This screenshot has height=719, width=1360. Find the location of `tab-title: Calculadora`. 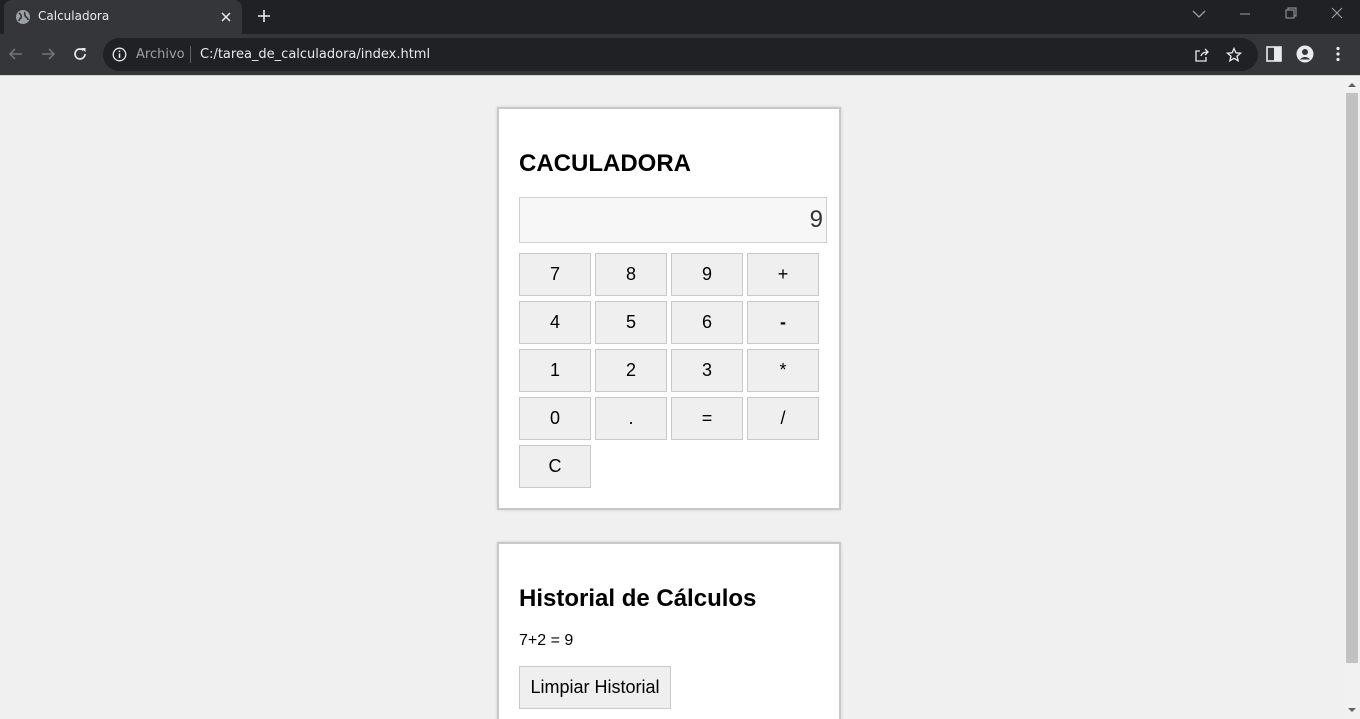

tab-title: Calculadora is located at coordinates (74, 16).